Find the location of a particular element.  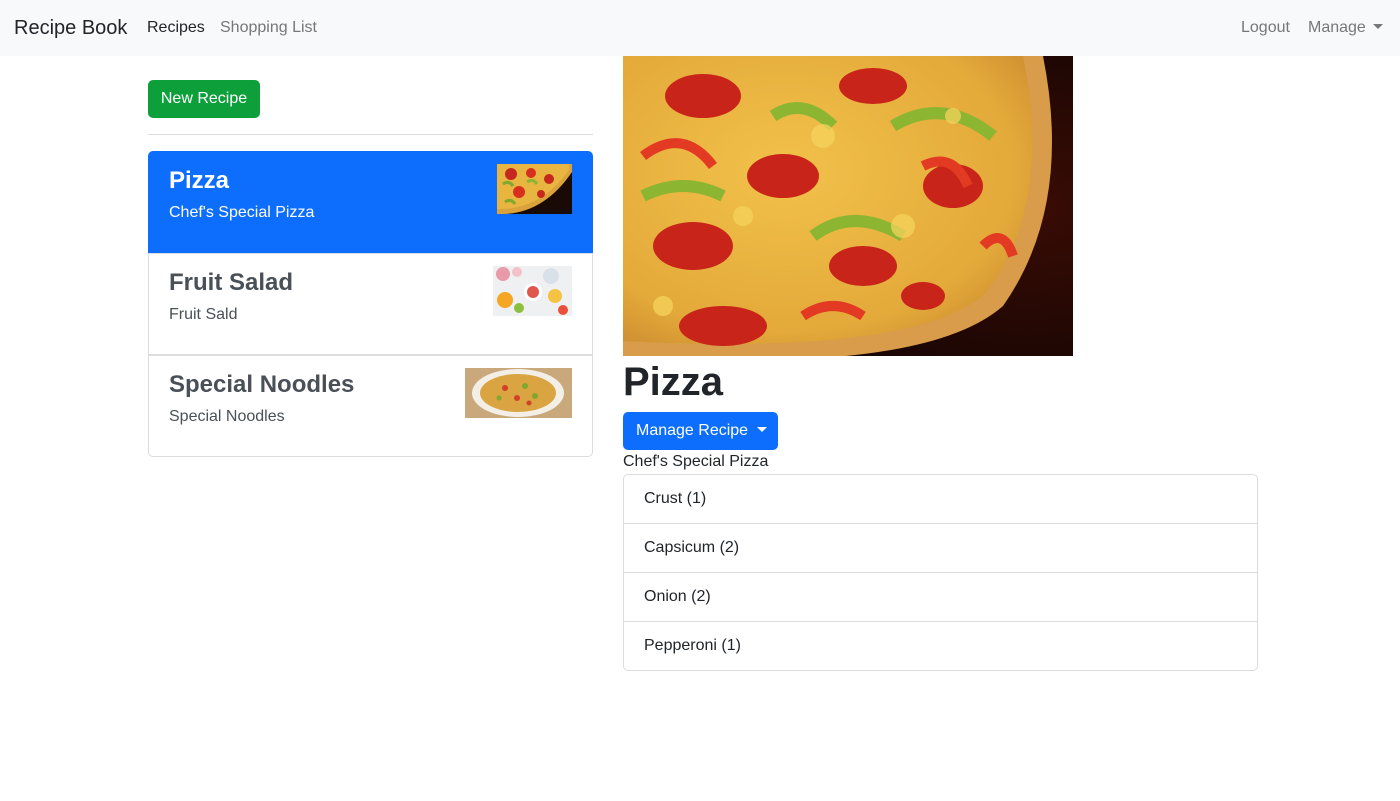

recipe-image is located at coordinates (848, 206).